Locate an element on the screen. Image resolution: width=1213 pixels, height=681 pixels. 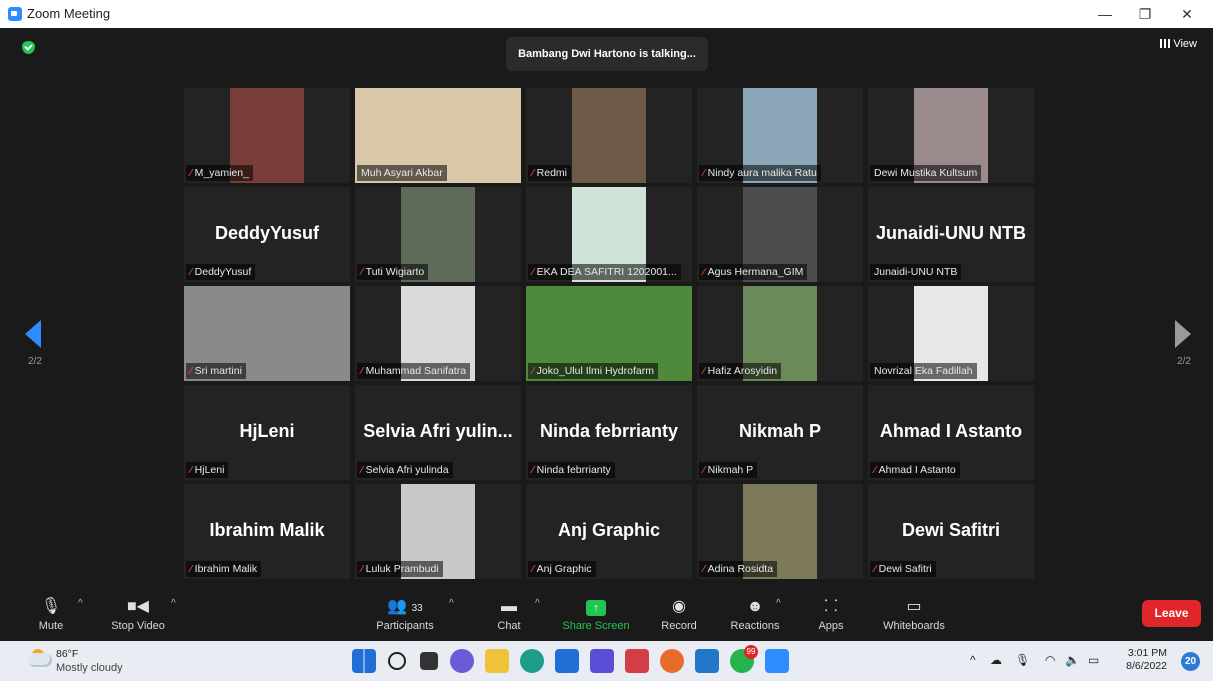
participant-tile: ⁄ Hafiz Arosyidin is located at coordinates (780, 333).